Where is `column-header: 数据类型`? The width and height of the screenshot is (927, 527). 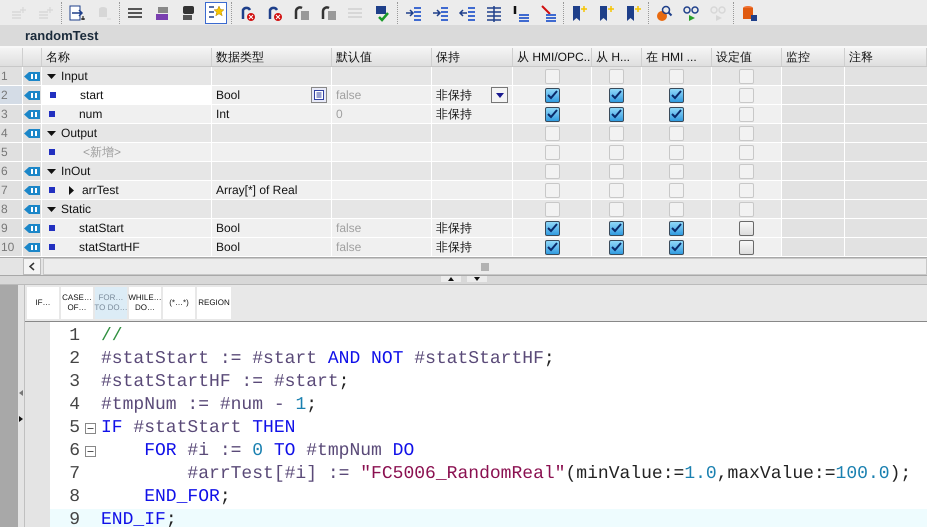 column-header: 数据类型 is located at coordinates (272, 57).